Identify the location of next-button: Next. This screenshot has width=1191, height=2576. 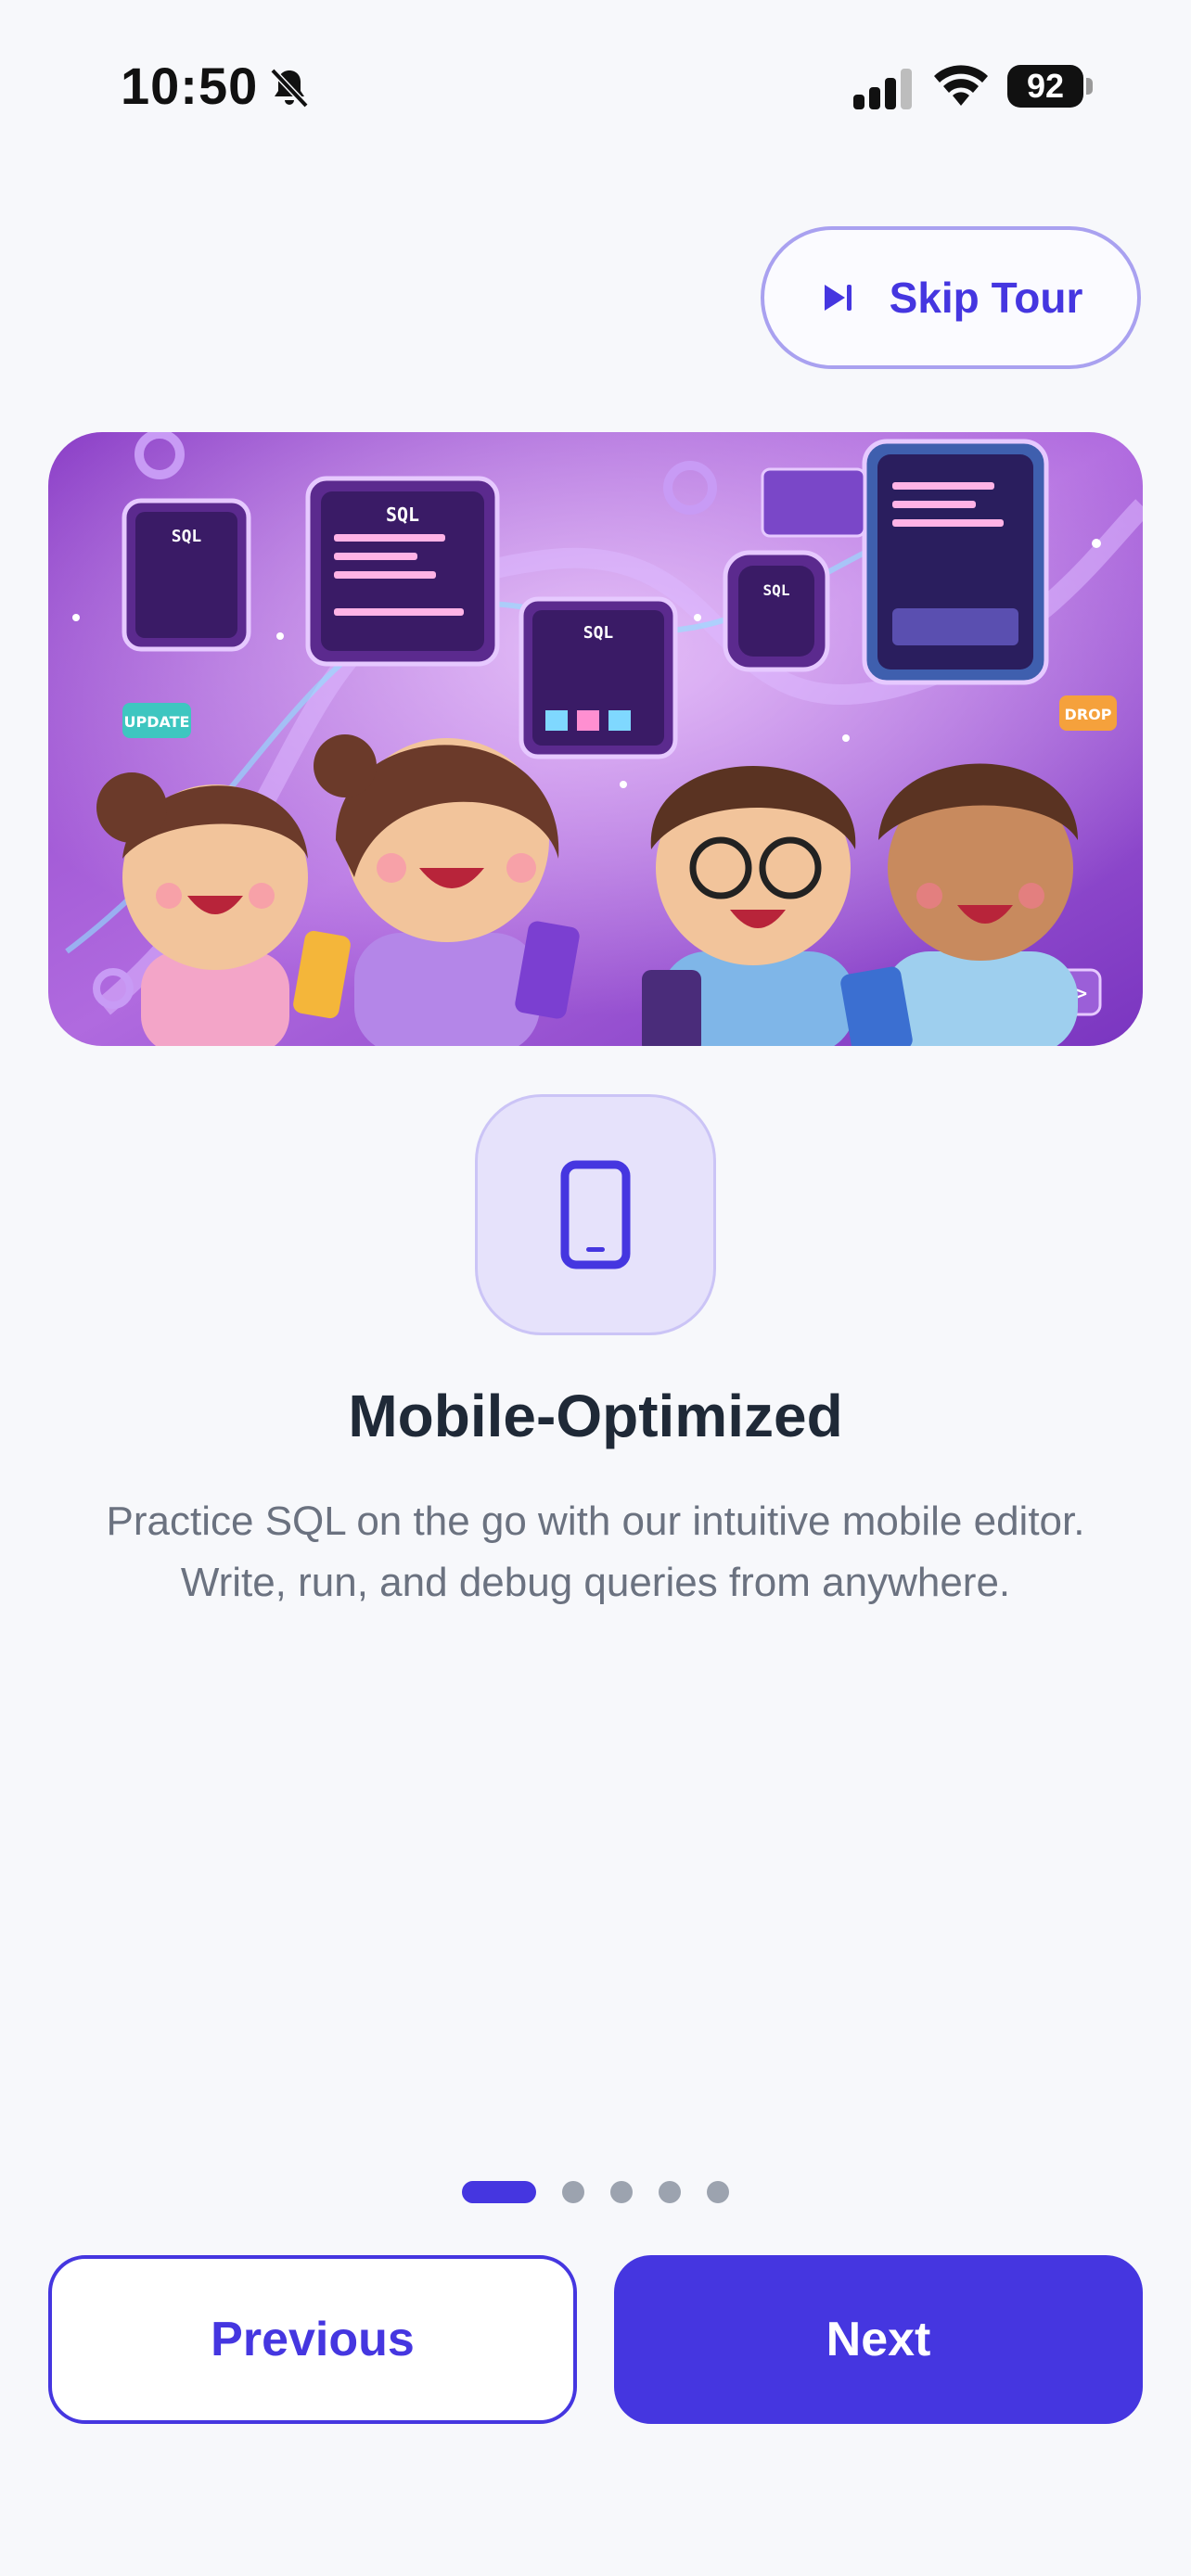
(879, 2339).